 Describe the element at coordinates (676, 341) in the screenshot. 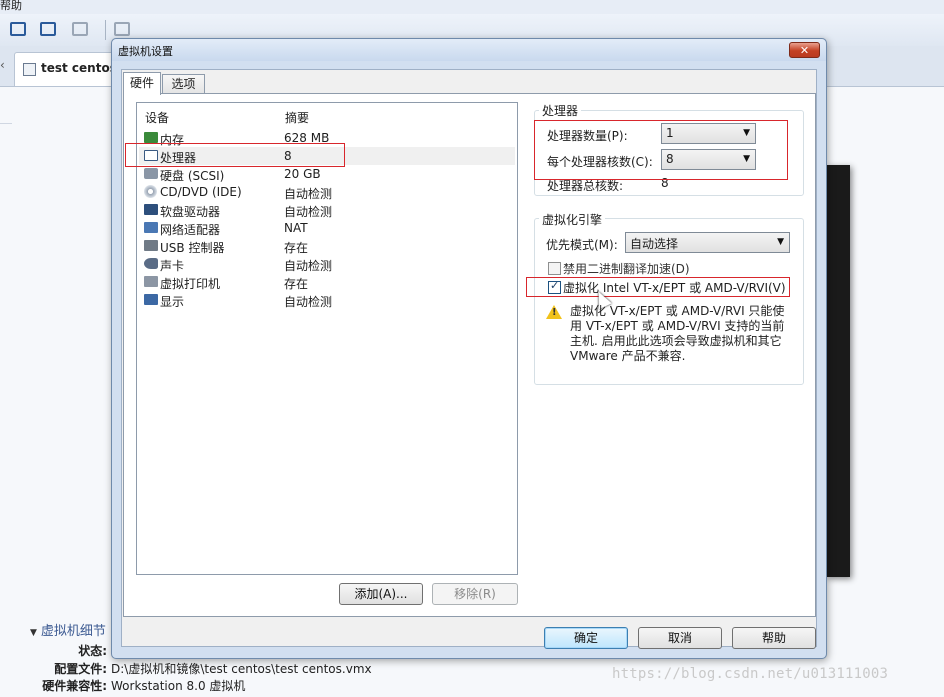

I see `warning-line: 主机. 启用此此选项会导致虚拟机和其它` at that location.